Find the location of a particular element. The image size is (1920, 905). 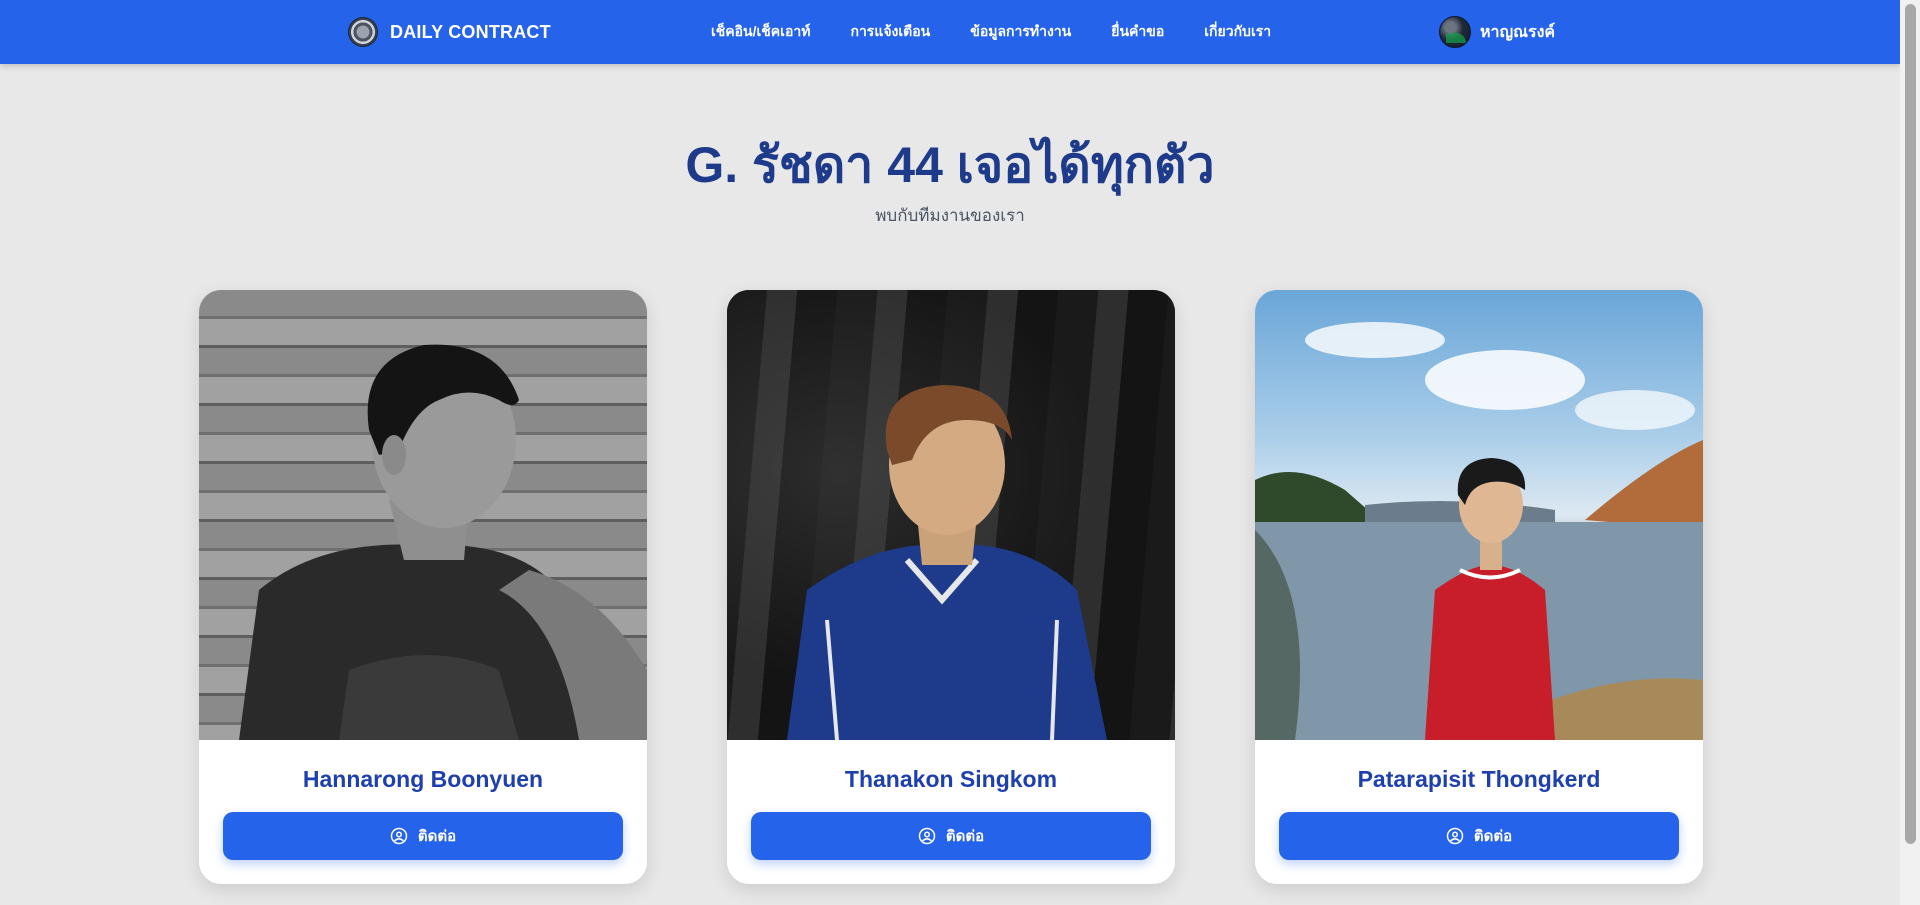

brand-logo-icon is located at coordinates (363, 32).